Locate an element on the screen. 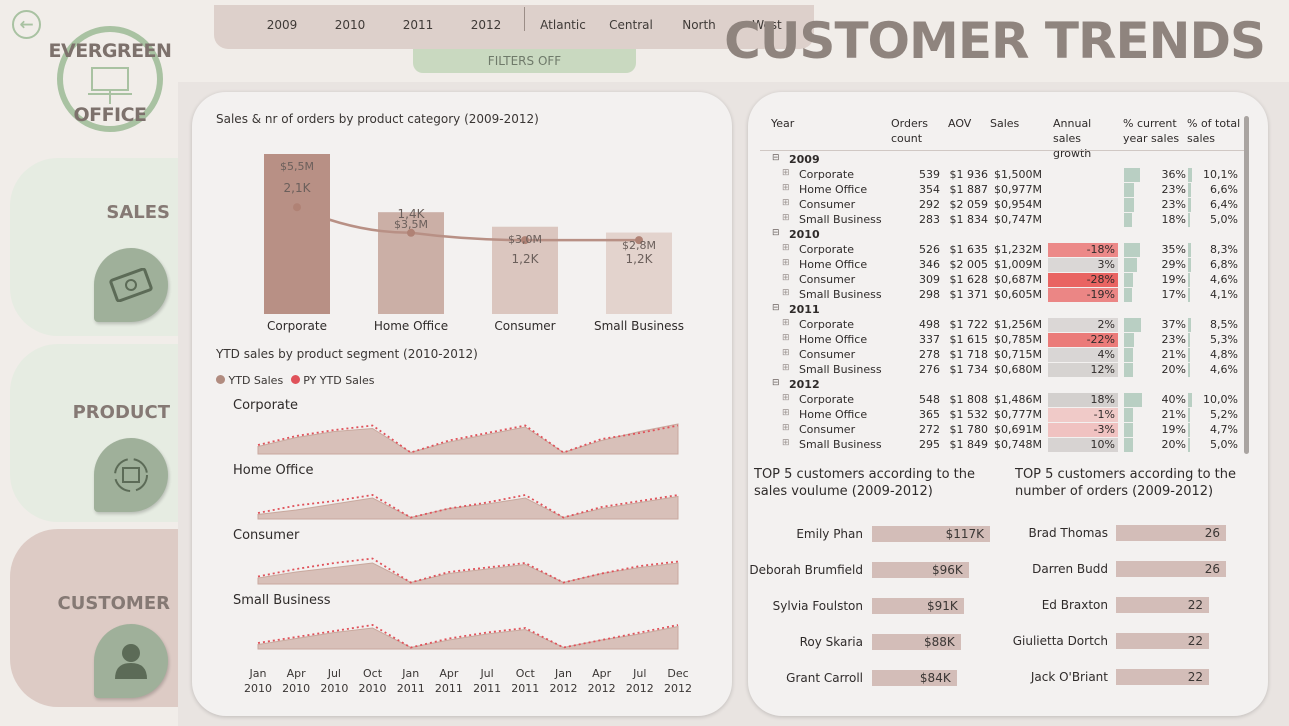  table-year-row: ⊟ 2010 is located at coordinates (1005, 235).